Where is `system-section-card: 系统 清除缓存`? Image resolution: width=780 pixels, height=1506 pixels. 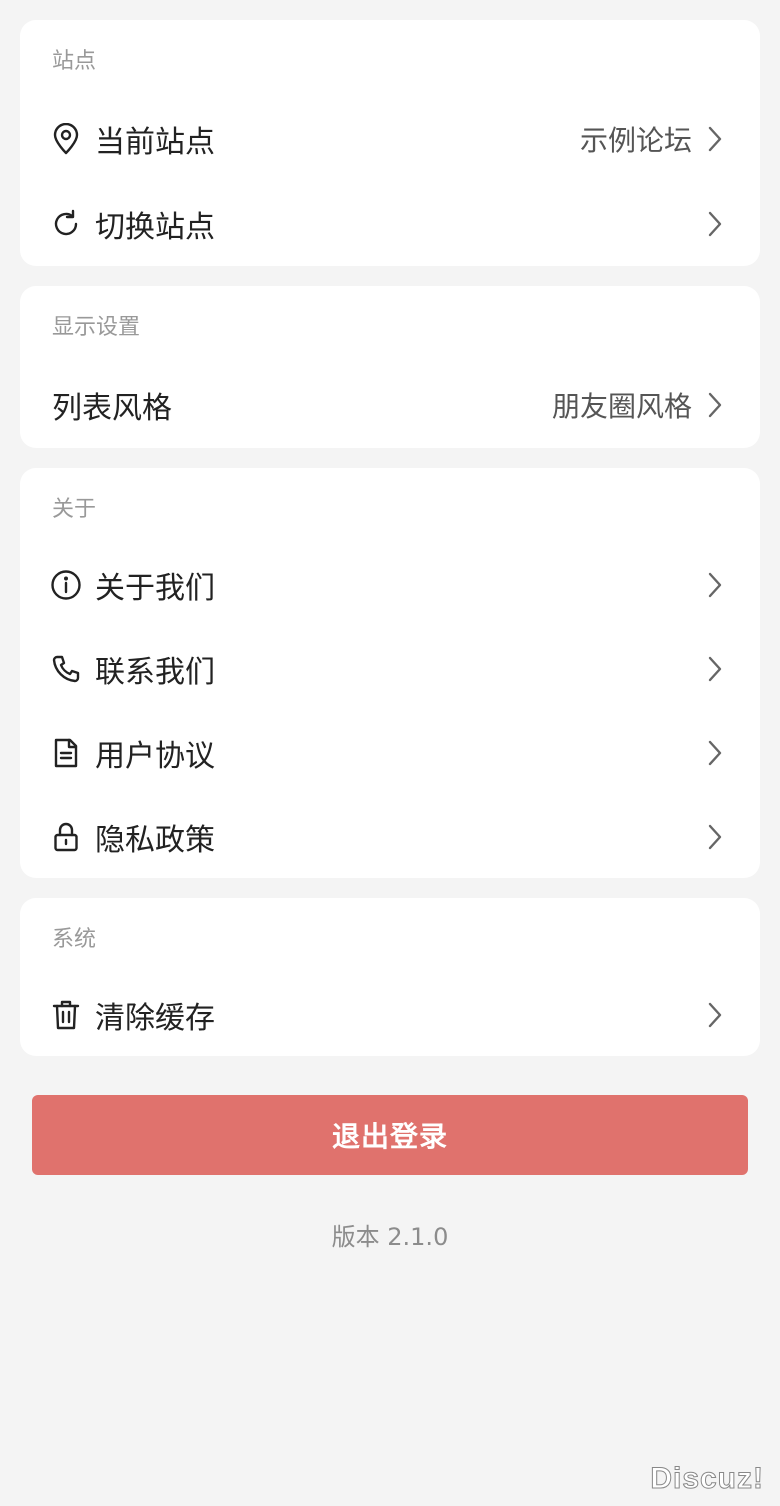 system-section-card: 系统 清除缓存 is located at coordinates (390, 977).